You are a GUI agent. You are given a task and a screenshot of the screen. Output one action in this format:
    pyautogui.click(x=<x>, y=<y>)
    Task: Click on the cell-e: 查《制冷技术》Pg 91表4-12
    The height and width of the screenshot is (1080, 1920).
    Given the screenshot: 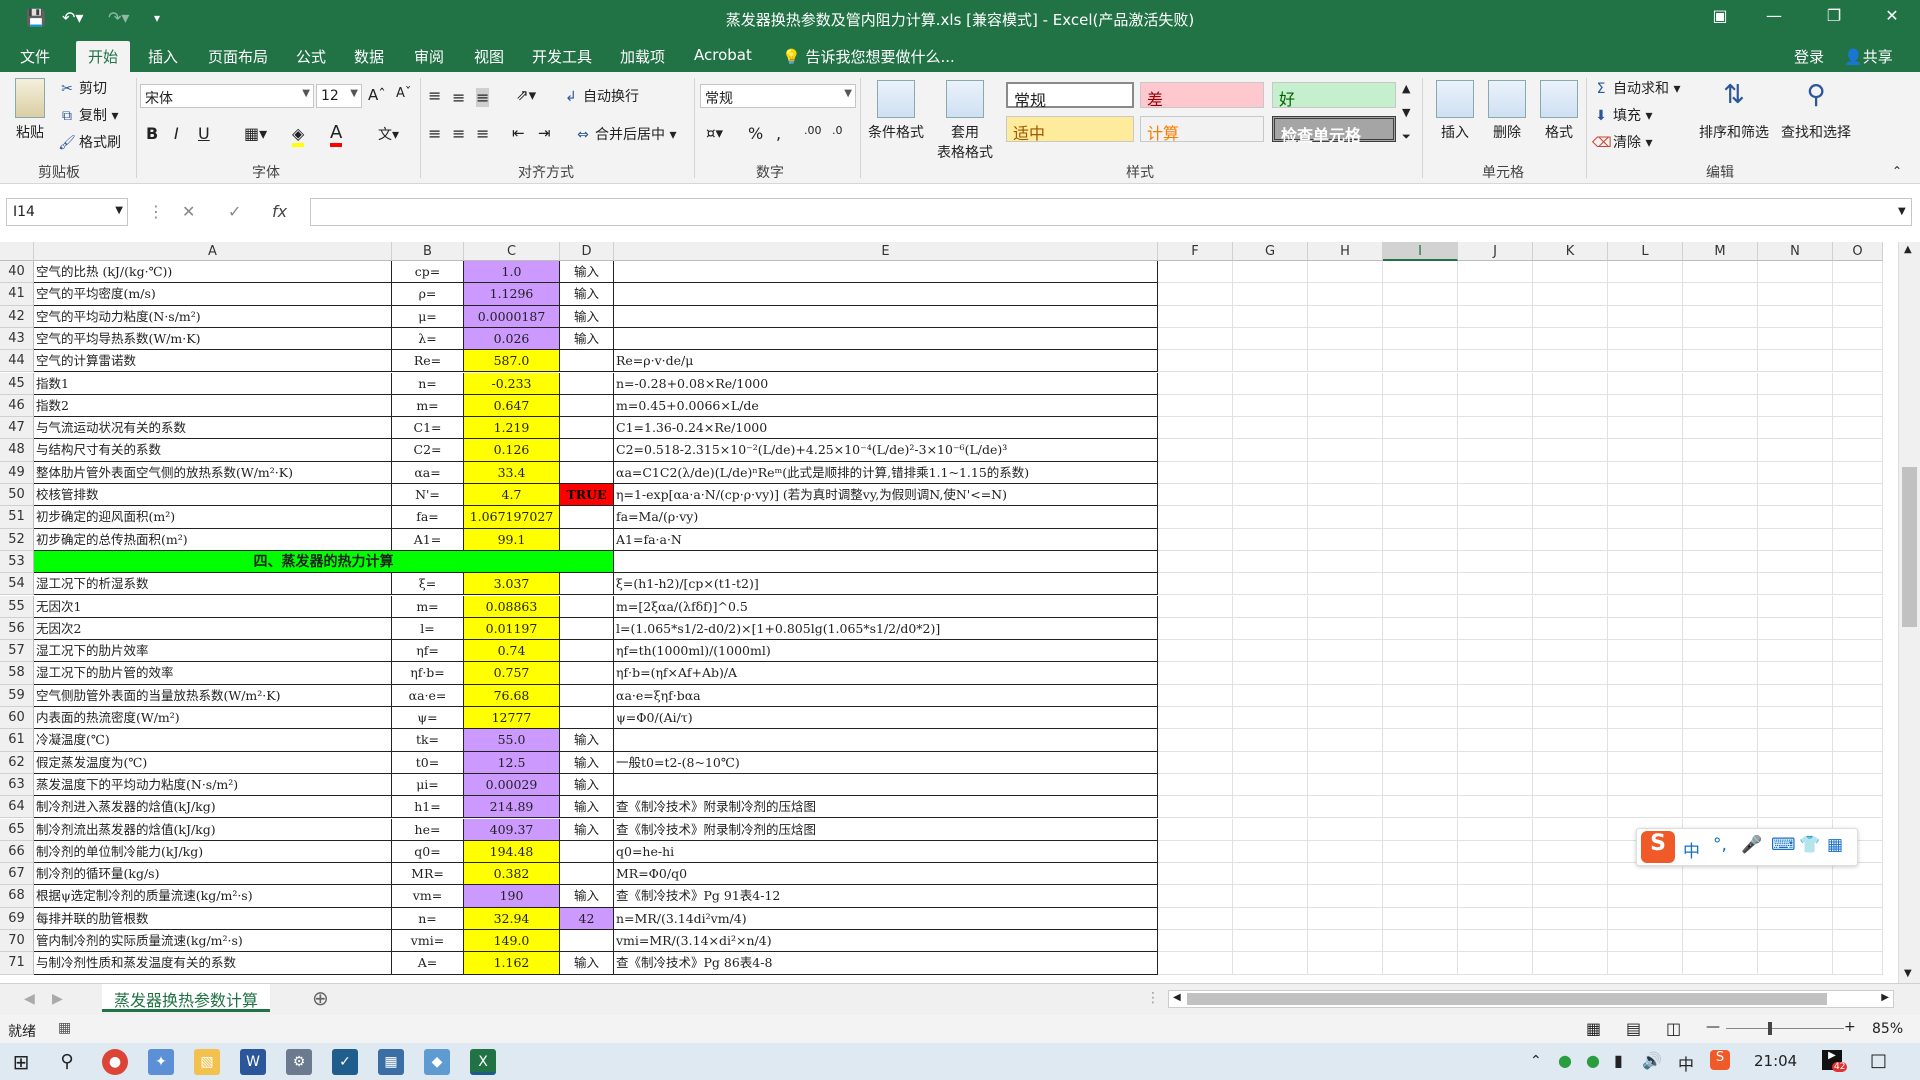 What is the action you would take?
    pyautogui.click(x=886, y=896)
    